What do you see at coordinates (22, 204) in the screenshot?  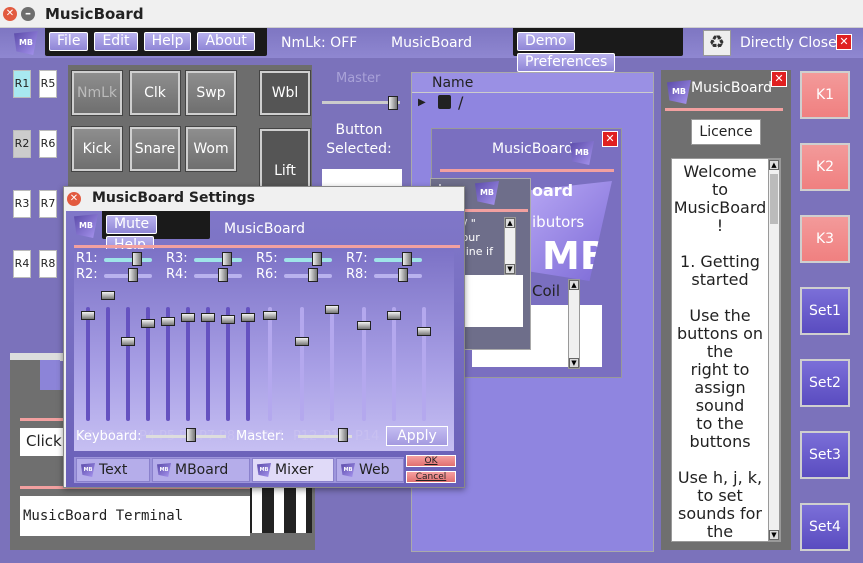 I see `r3-button: R3` at bounding box center [22, 204].